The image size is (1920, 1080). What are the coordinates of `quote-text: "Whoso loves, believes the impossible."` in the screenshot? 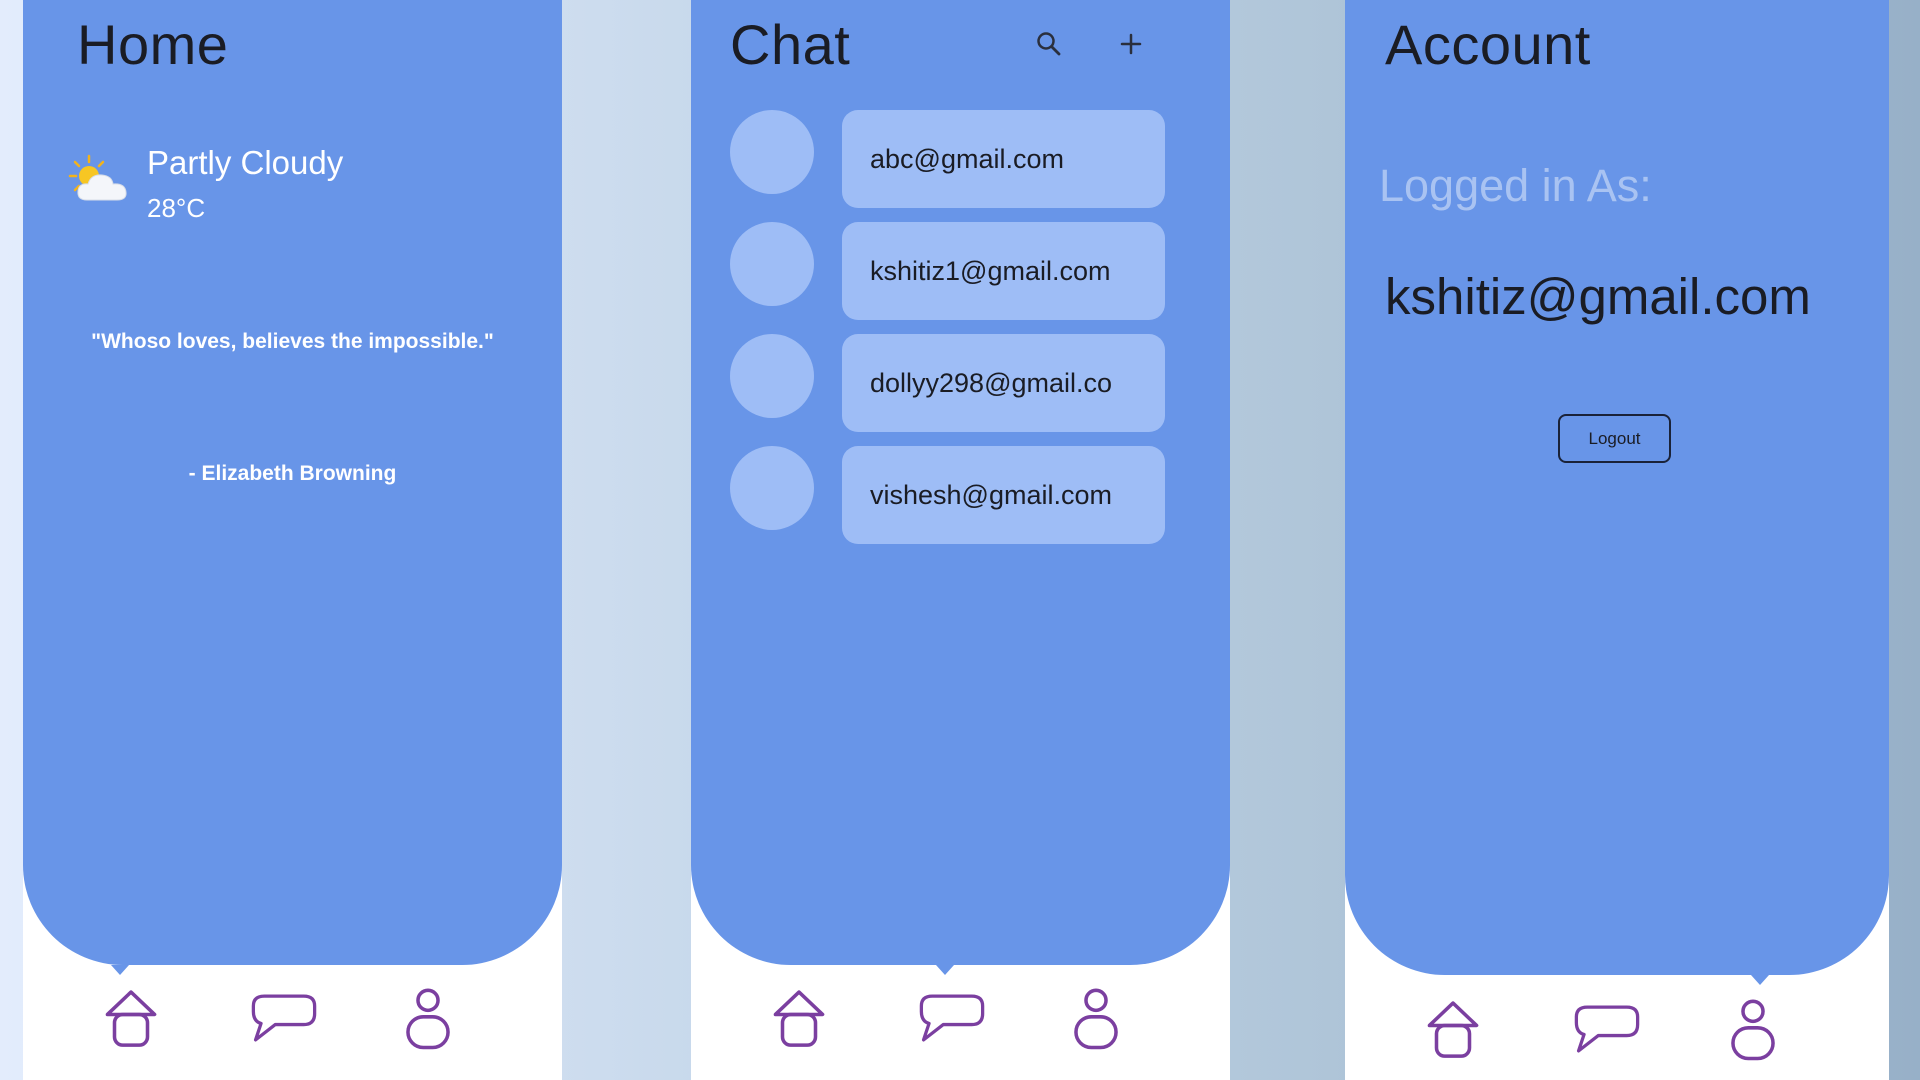 It's located at (292, 341).